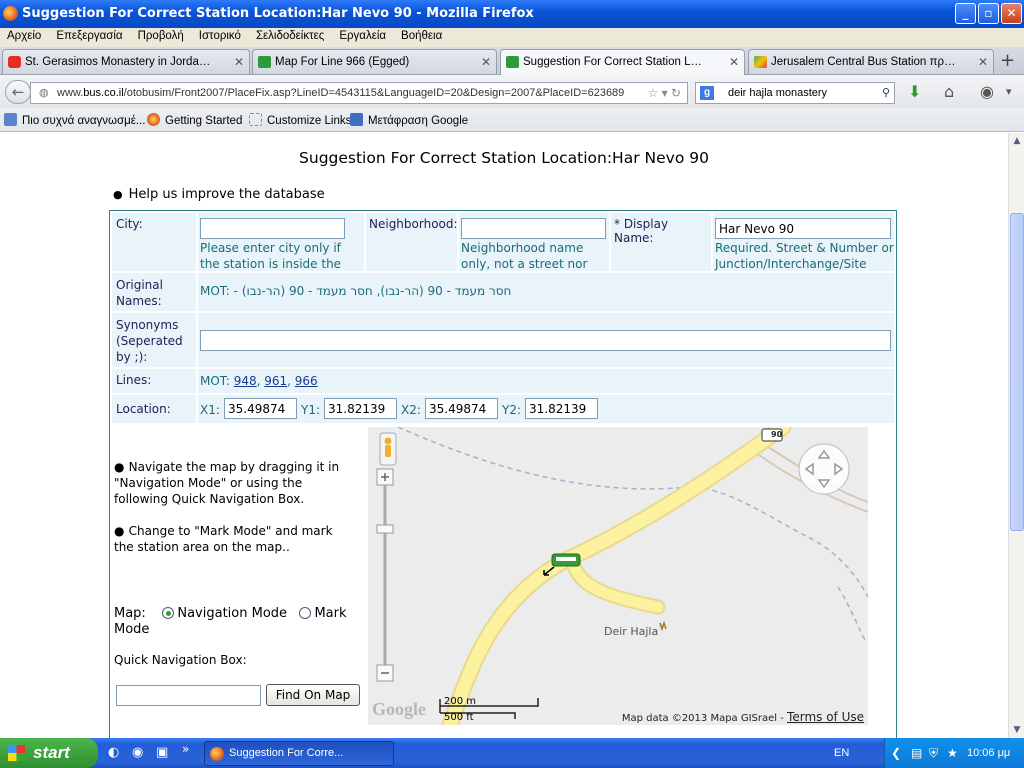 The width and height of the screenshot is (1024, 768). What do you see at coordinates (841, 753) in the screenshot?
I see `language-indicator: EN` at bounding box center [841, 753].